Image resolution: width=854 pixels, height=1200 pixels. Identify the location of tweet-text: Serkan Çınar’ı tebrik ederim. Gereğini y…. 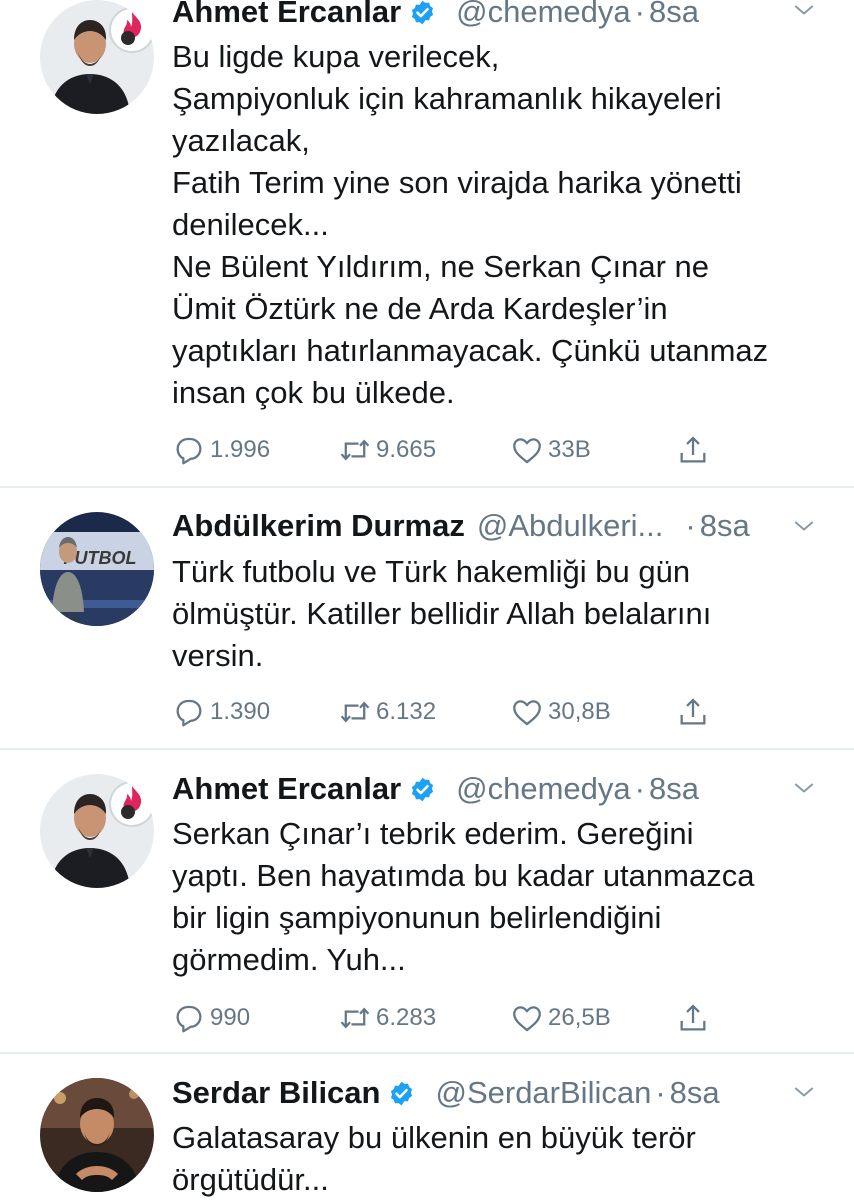
(493, 897).